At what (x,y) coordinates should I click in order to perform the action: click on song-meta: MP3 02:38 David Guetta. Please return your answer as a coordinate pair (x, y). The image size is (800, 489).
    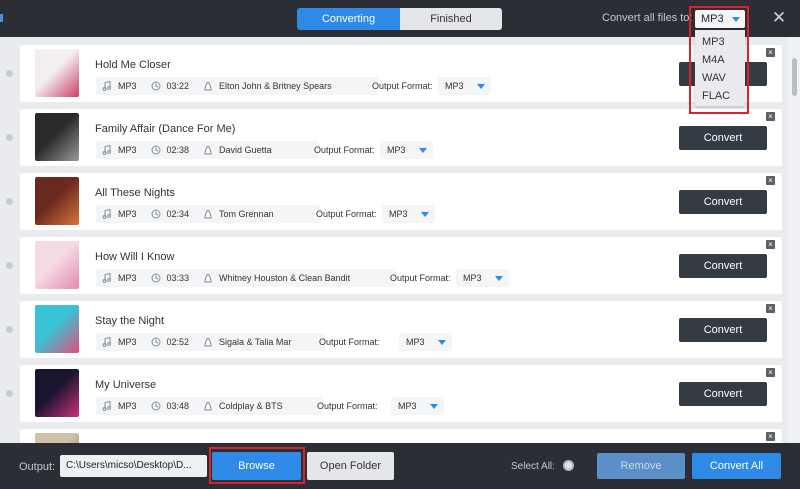
    Looking at the image, I should click on (207, 150).